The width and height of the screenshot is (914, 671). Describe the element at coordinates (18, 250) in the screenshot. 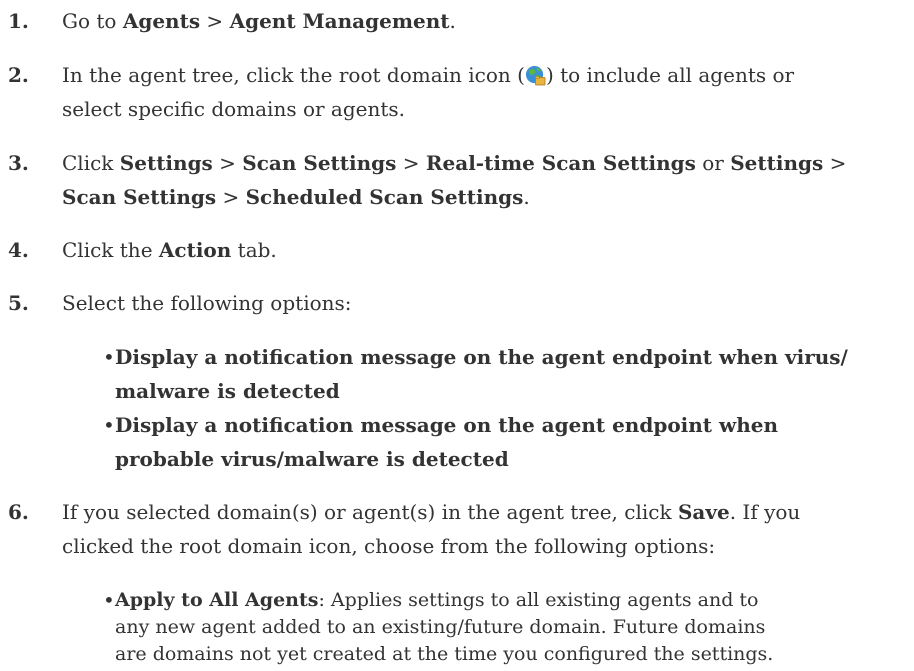

I see `step-number: 4.` at that location.